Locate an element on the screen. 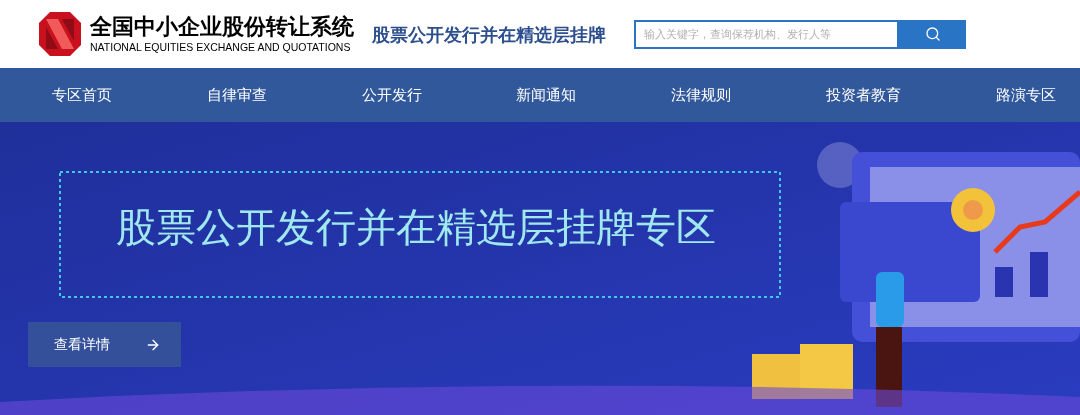  search-button is located at coordinates (932, 34).